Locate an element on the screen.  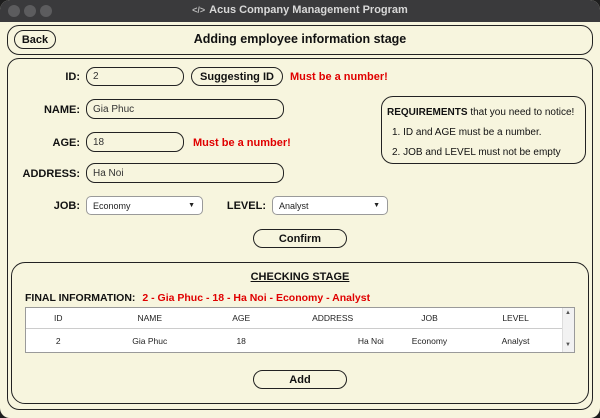
age-field: 18 is located at coordinates (135, 142).